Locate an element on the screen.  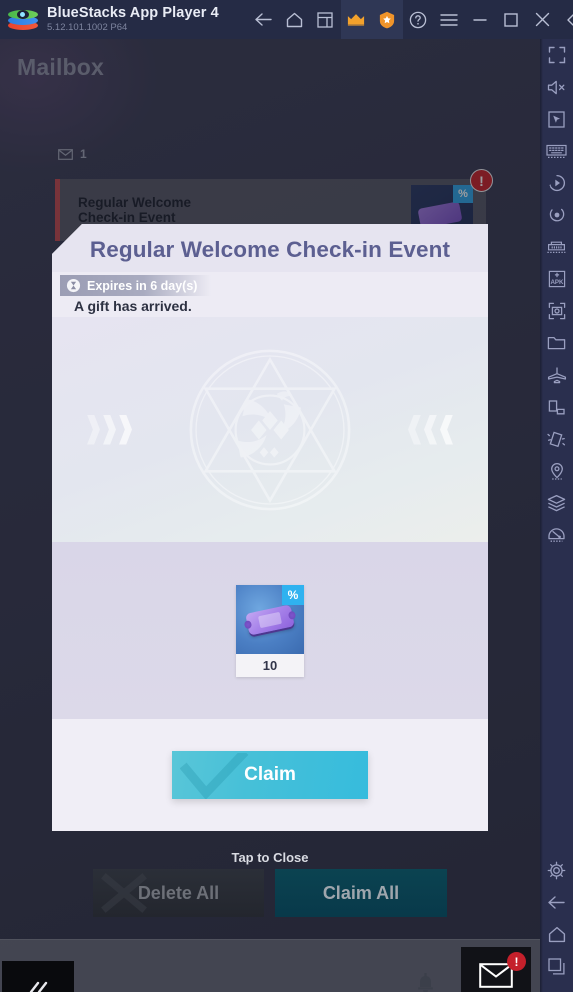
popup-title: Regular Welcome Check-in Event is located at coordinates (270, 249).